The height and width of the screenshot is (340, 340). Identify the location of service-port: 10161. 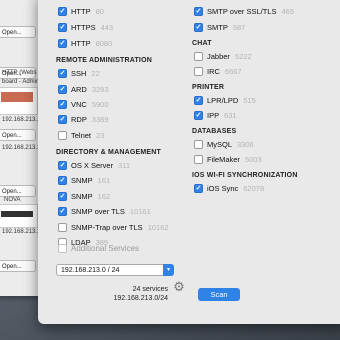
(140, 211).